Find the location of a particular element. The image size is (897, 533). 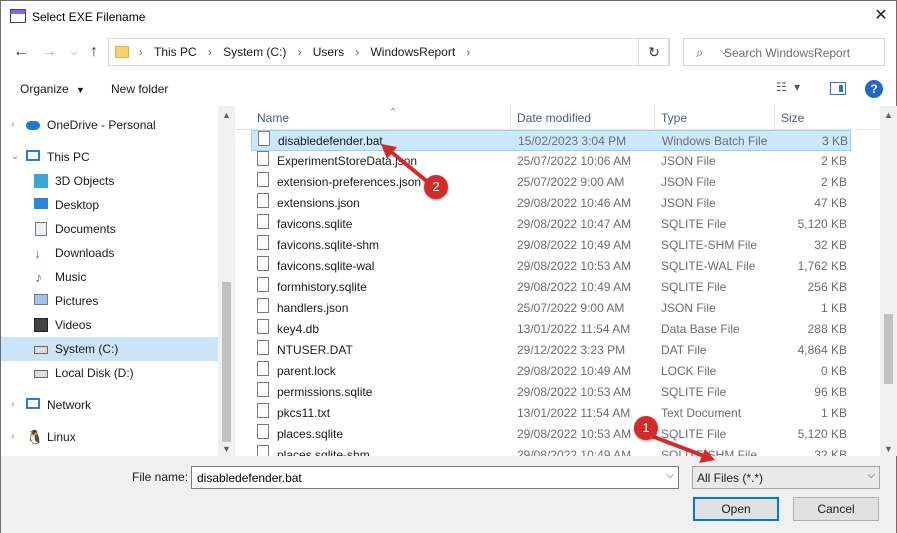

refresh-icon: ↻ is located at coordinates (654, 52).